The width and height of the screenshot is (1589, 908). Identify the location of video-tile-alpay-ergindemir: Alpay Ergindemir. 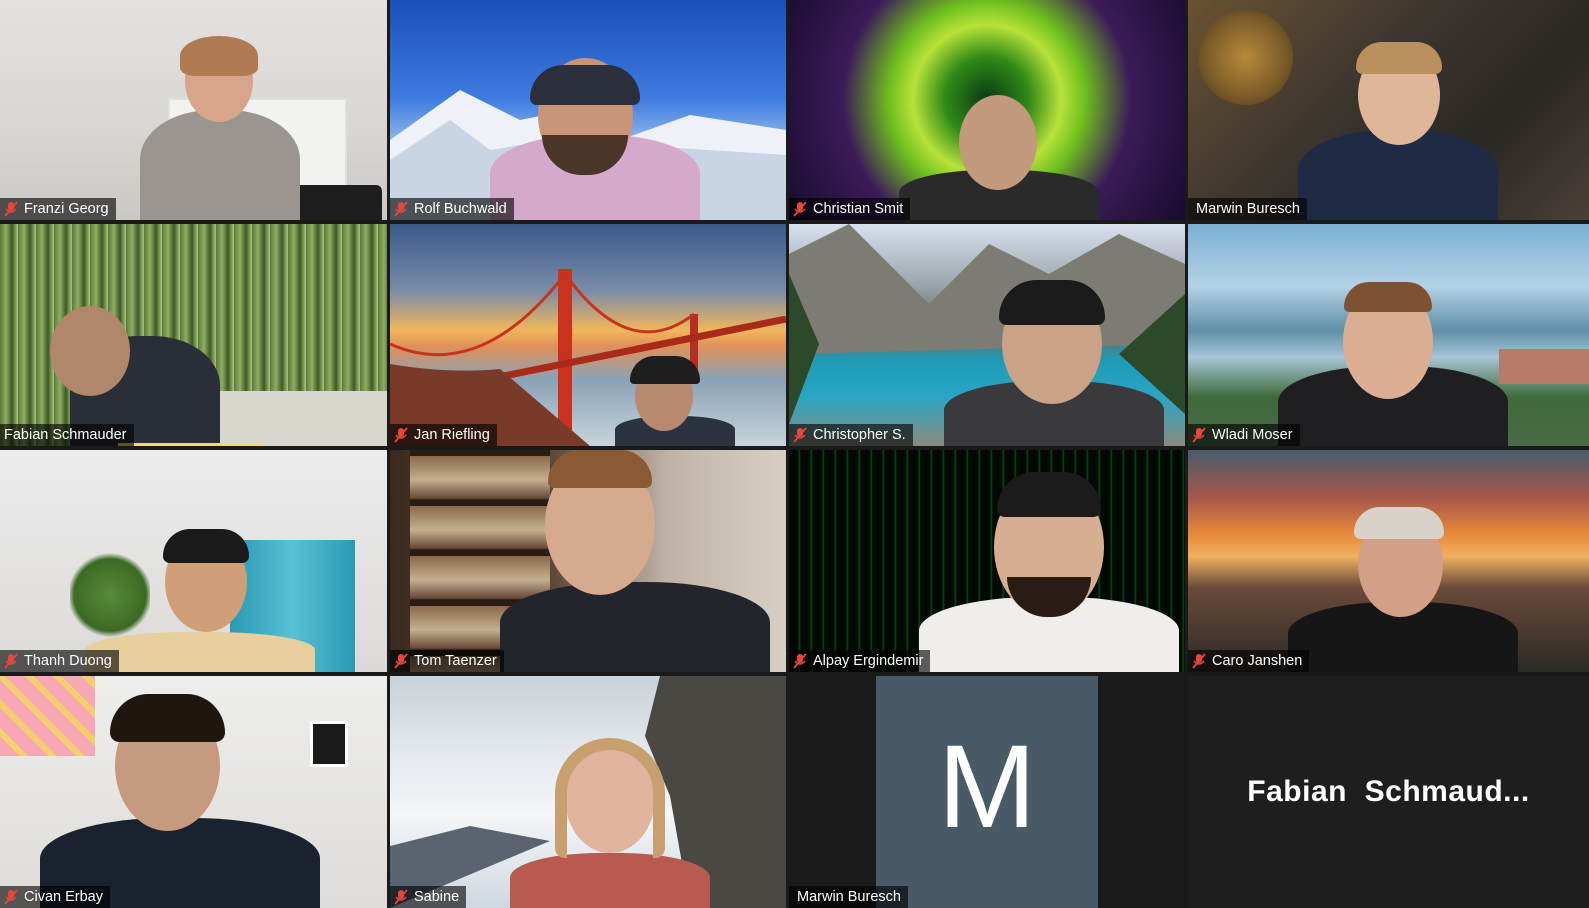
(987, 561).